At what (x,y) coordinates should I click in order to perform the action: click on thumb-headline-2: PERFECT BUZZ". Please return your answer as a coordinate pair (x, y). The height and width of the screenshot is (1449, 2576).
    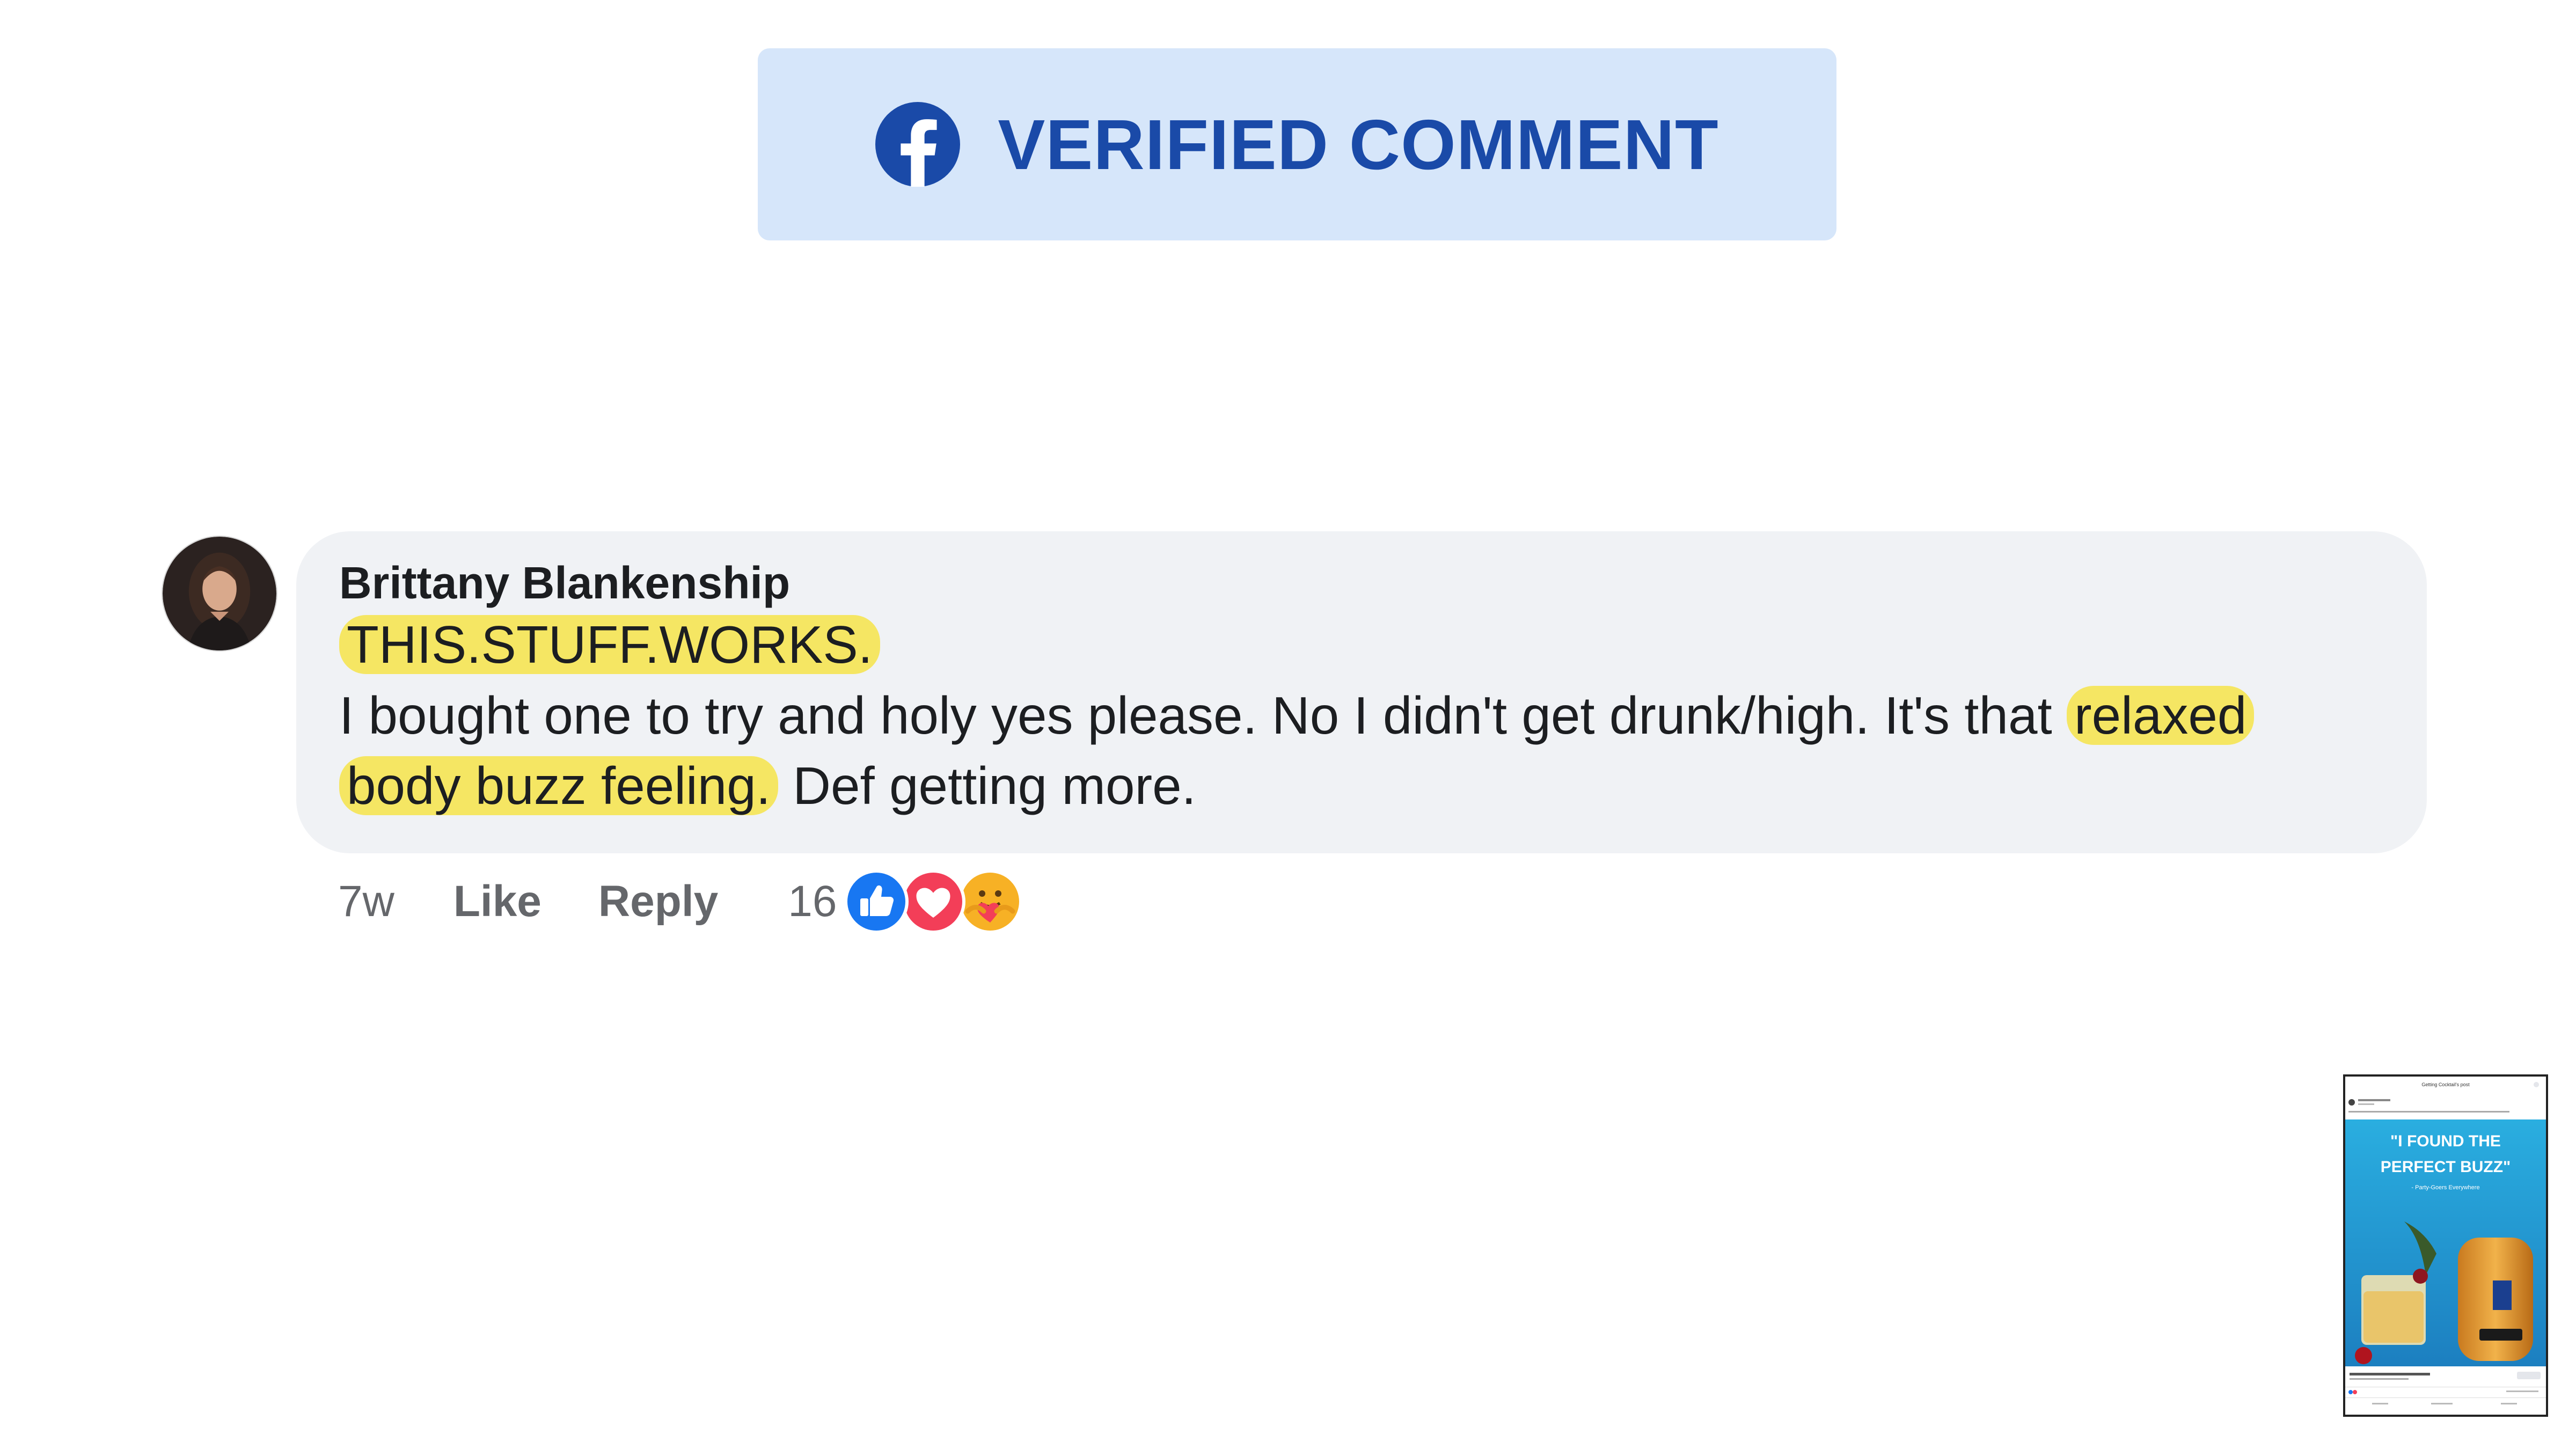
    Looking at the image, I should click on (2446, 1167).